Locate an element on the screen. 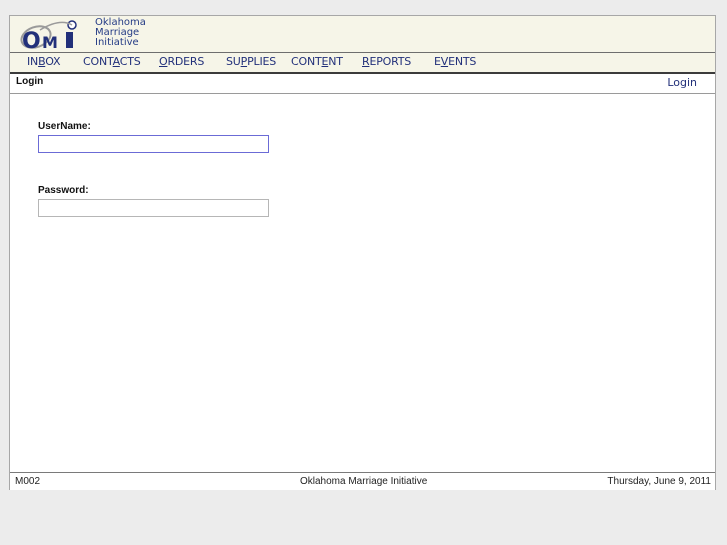 The image size is (727, 545). menu-item-content: CONTENT is located at coordinates (317, 61).